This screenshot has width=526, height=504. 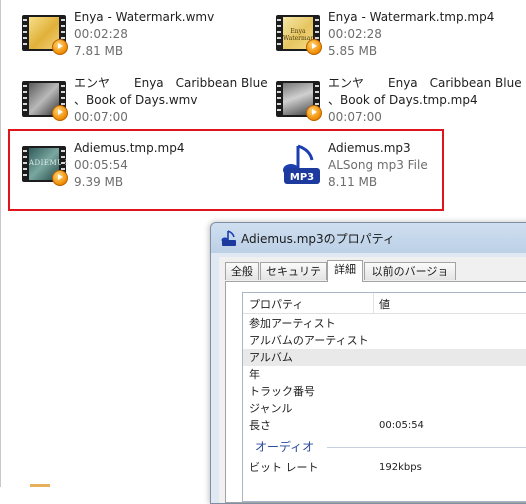 I want to click on property-key: アルバム, so click(x=271, y=357).